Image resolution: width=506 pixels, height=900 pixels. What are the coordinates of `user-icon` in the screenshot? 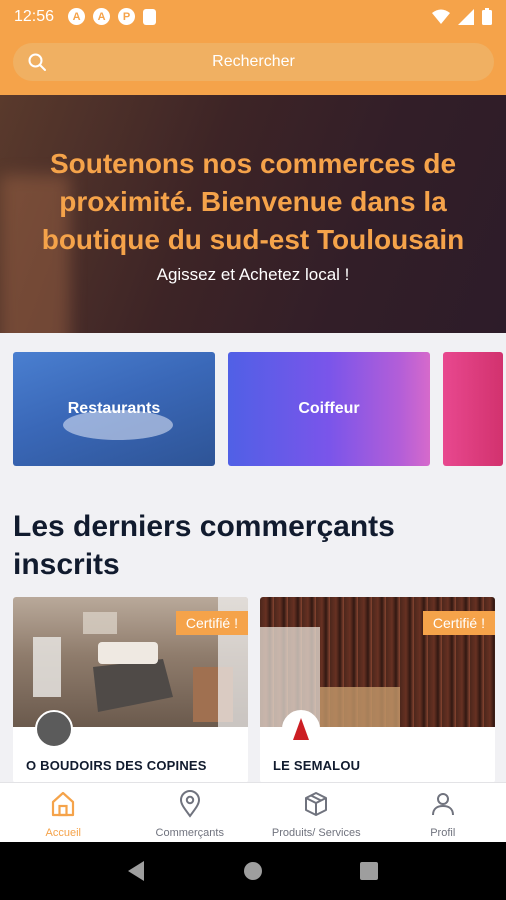 It's located at (442, 804).